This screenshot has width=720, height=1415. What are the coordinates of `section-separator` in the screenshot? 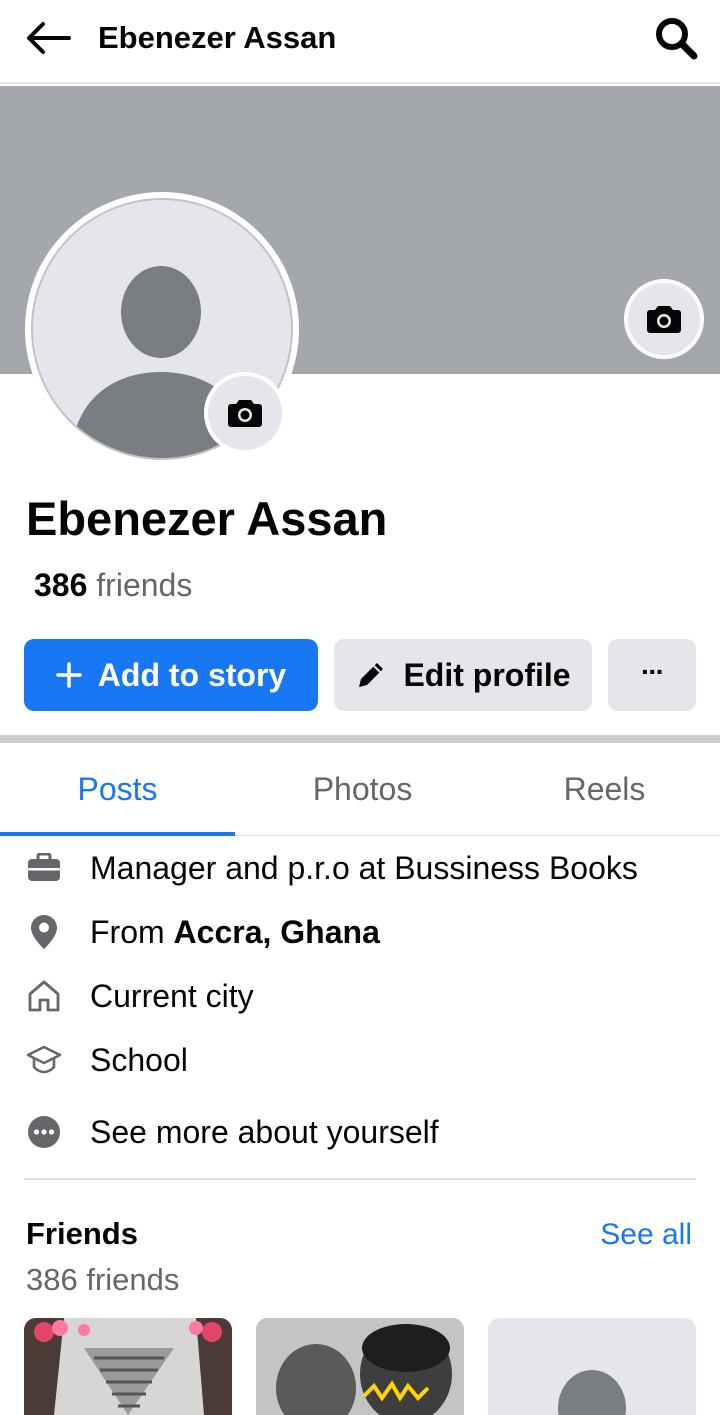 It's located at (360, 739).